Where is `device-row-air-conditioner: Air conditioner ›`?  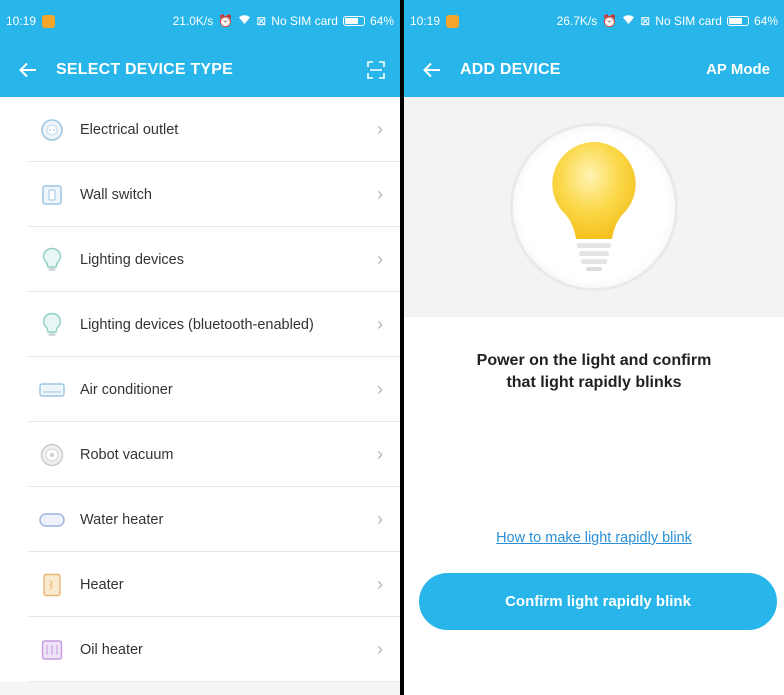 device-row-air-conditioner: Air conditioner › is located at coordinates (200, 389).